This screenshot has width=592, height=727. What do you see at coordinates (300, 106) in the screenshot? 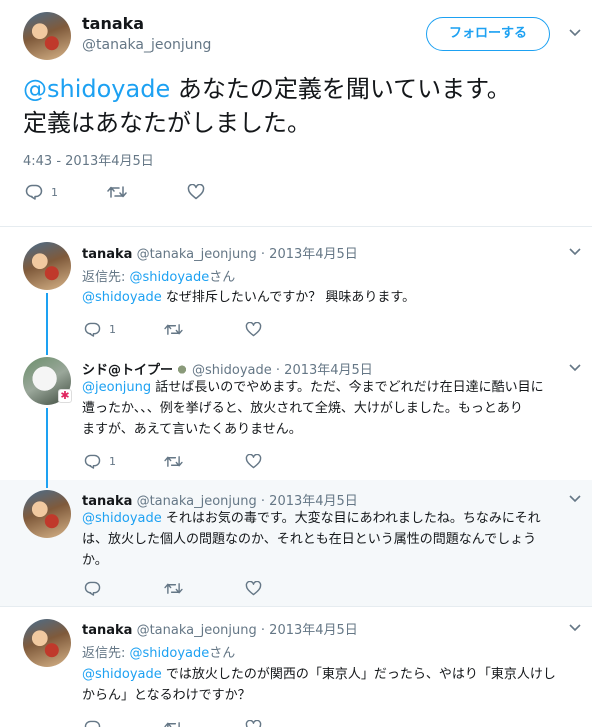
I see `tweet-text: @shidoyade あなたの定義を聞いています。 定義はあなたがしました。` at bounding box center [300, 106].